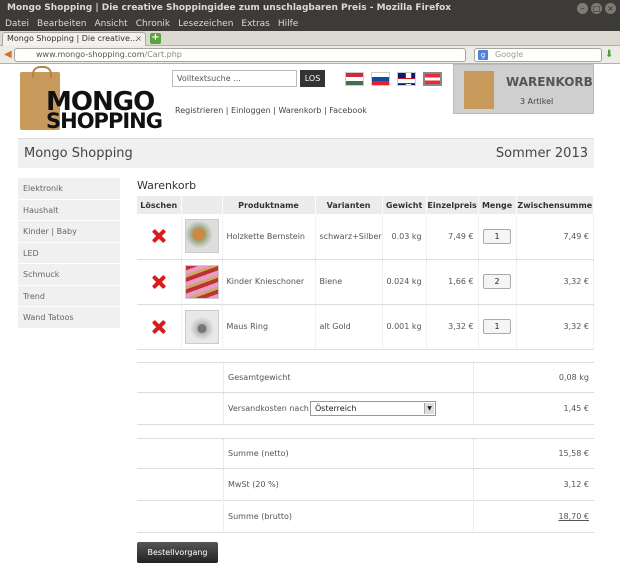 The image size is (620, 574). What do you see at coordinates (69, 189) in the screenshot?
I see `sidebar-item-elektronik: Elektronik` at bounding box center [69, 189].